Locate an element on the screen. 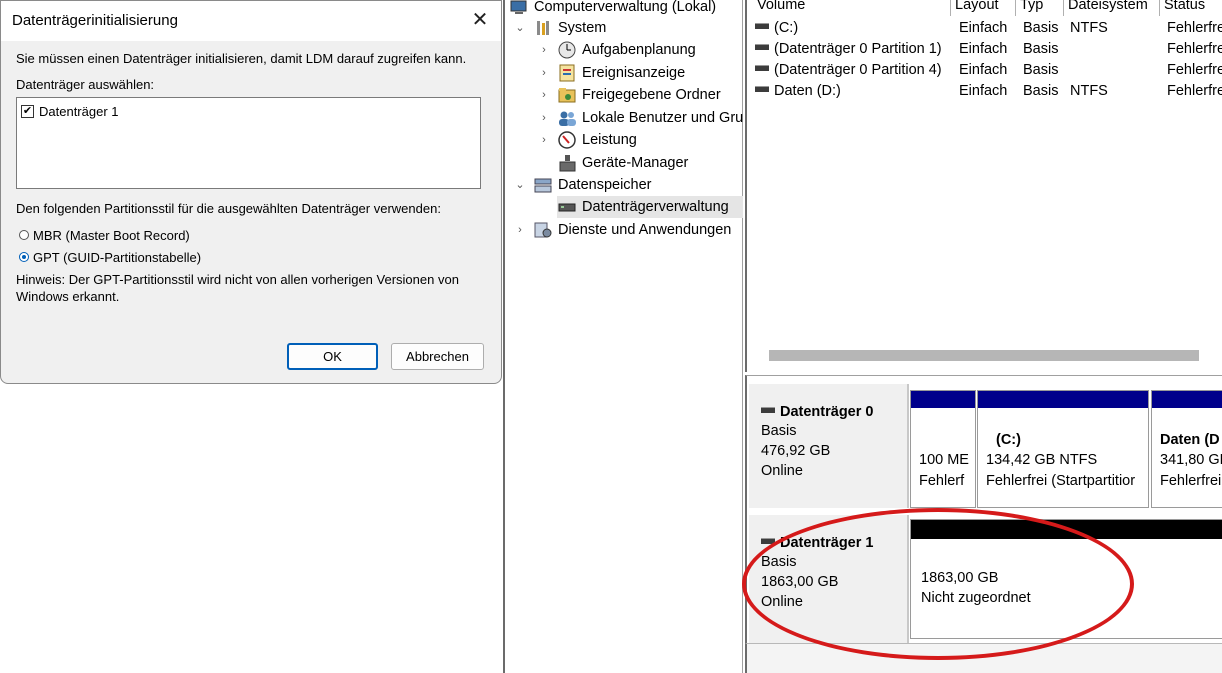 The width and height of the screenshot is (1222, 673). volume-list-header: Volume Layout Typ Dateisystem Status is located at coordinates (984, 8).